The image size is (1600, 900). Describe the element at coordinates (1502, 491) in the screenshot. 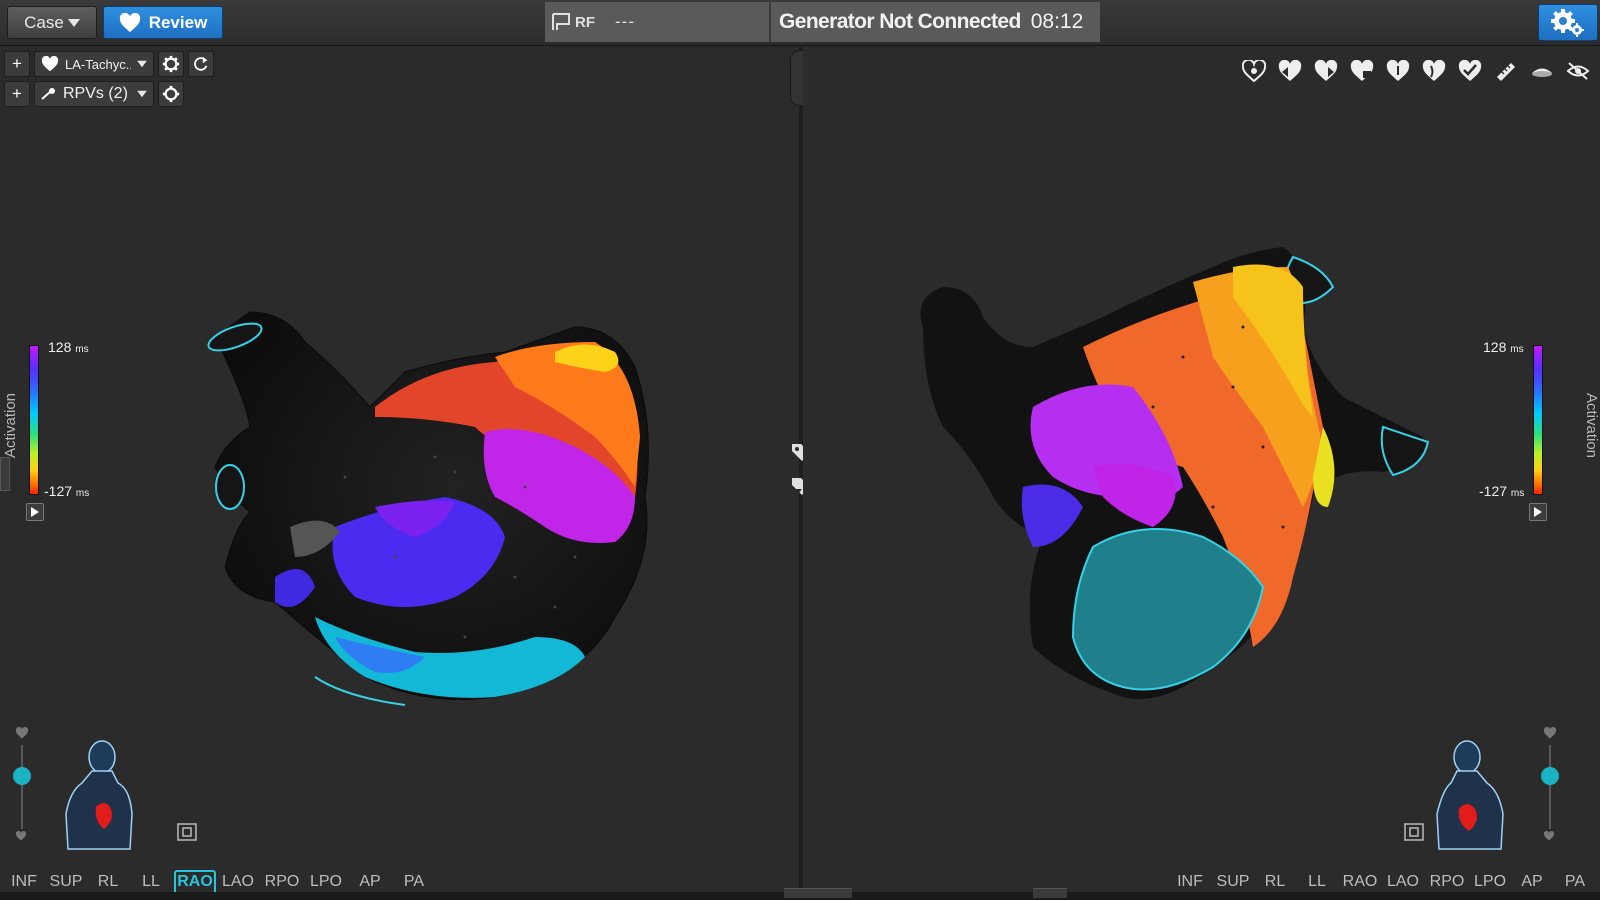

I see `legend-min-right: -127 ms` at that location.